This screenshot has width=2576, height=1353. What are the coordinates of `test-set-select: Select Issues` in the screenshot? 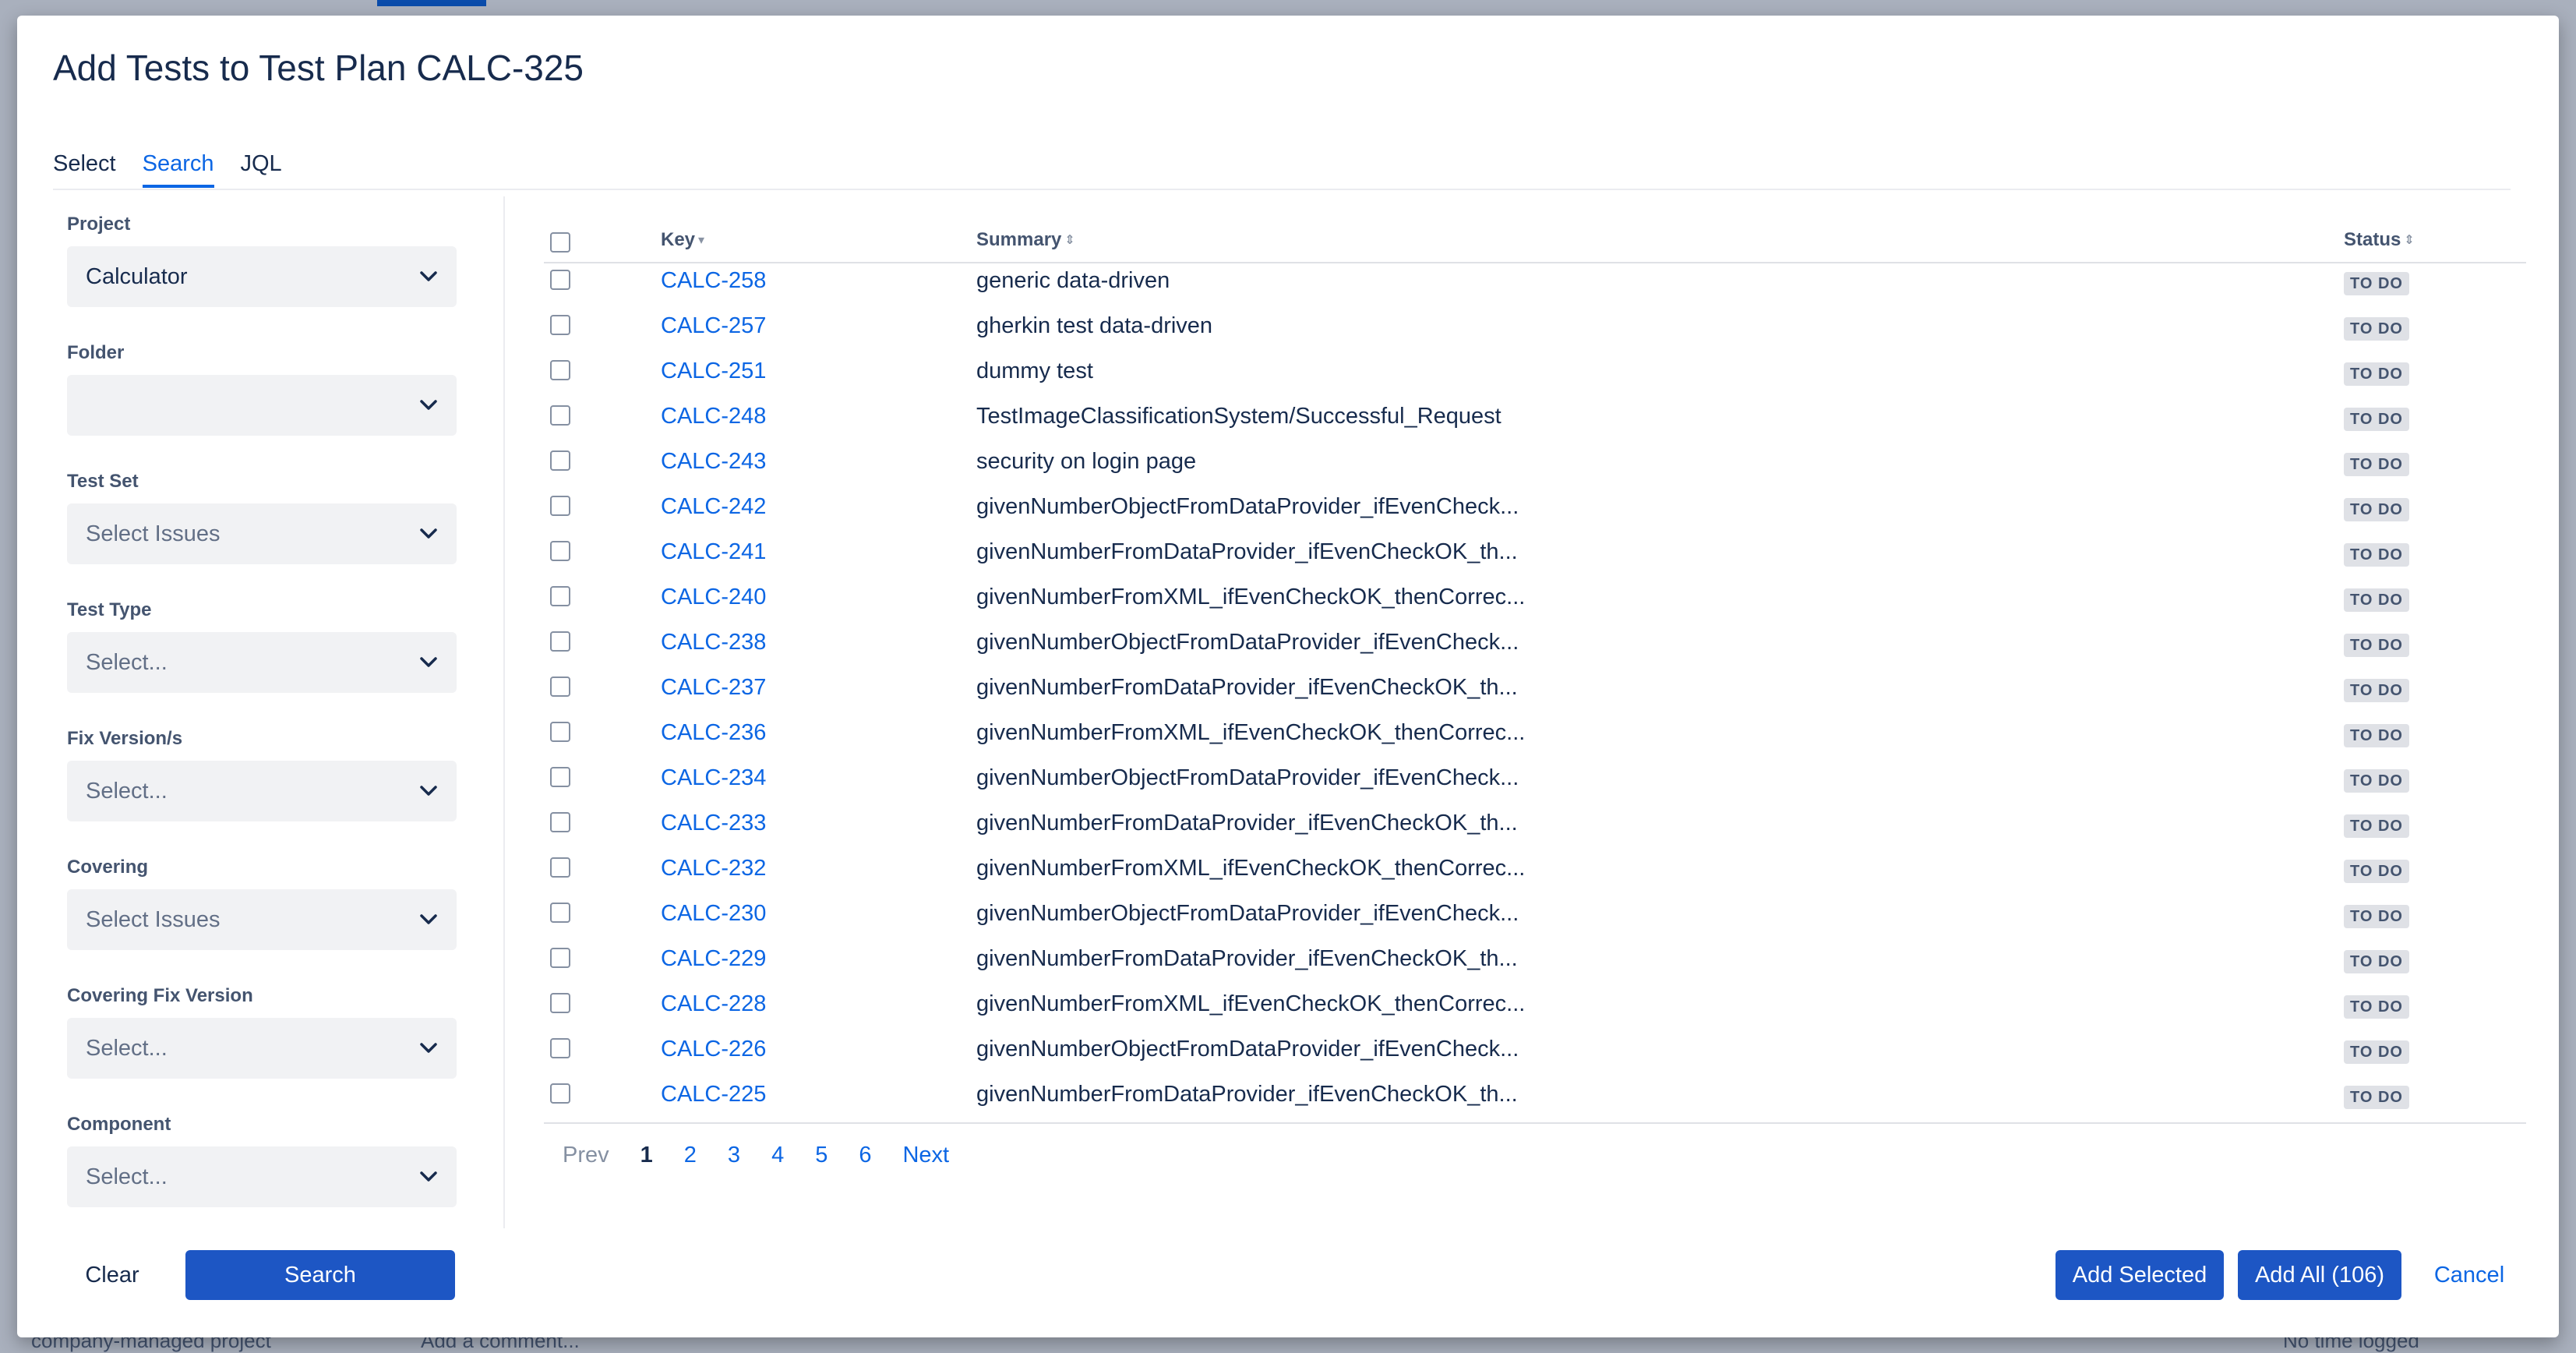 It's located at (262, 533).